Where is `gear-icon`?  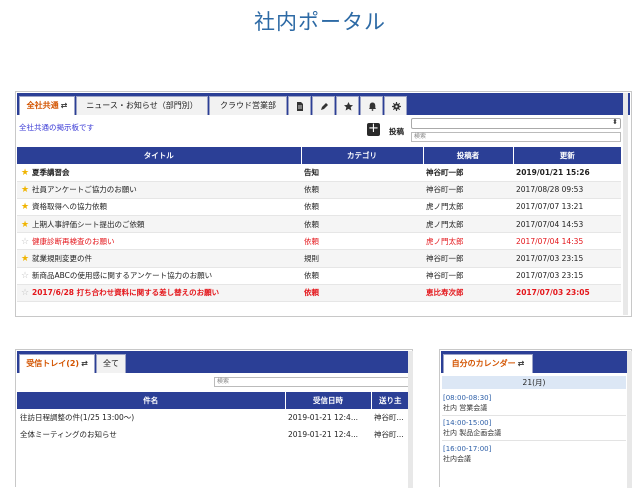 gear-icon is located at coordinates (396, 106).